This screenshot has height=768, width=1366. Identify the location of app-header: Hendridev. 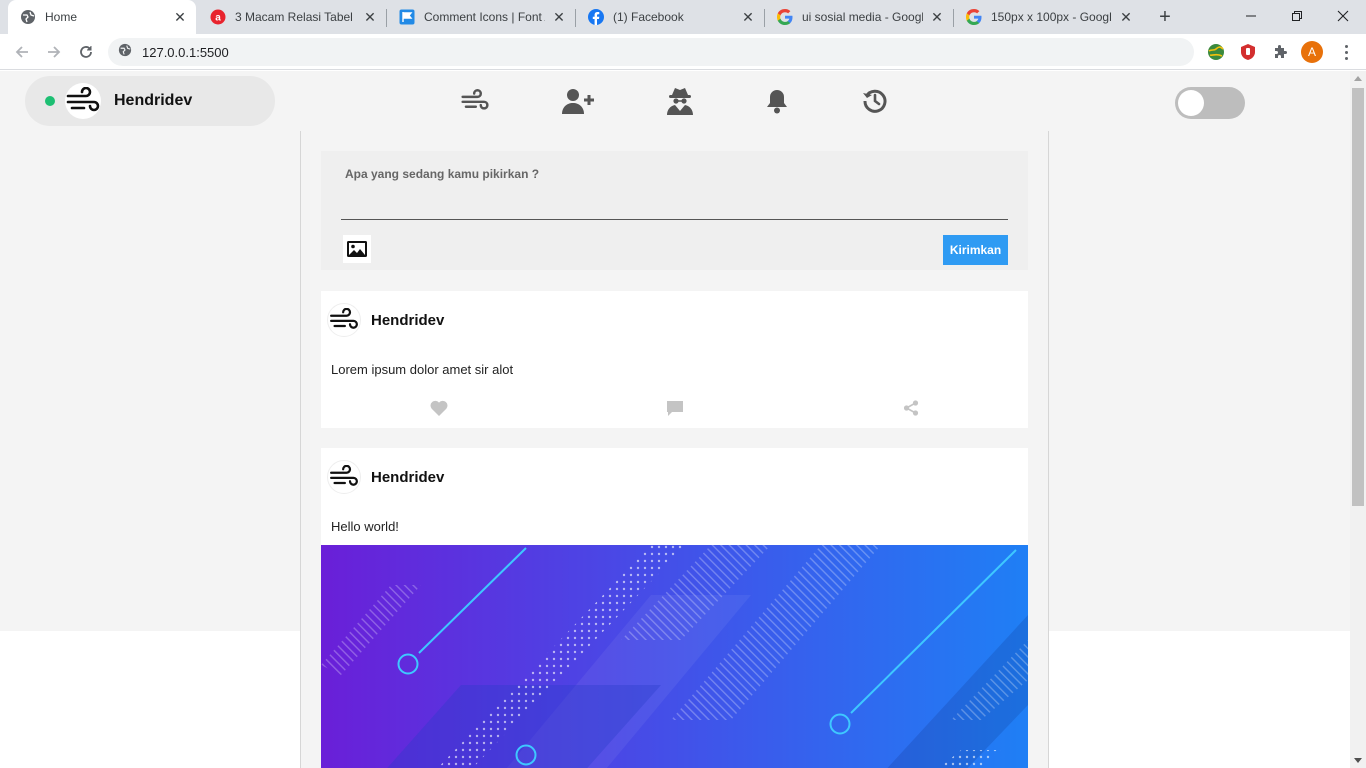
(675, 101).